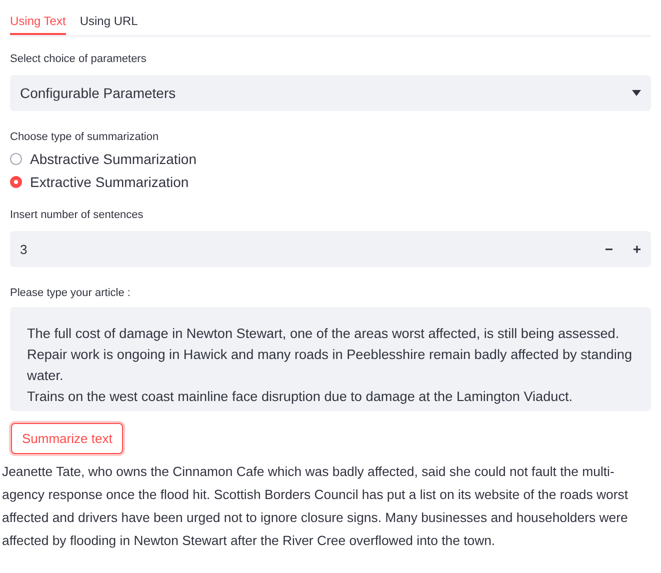  I want to click on caret-icon, so click(636, 93).